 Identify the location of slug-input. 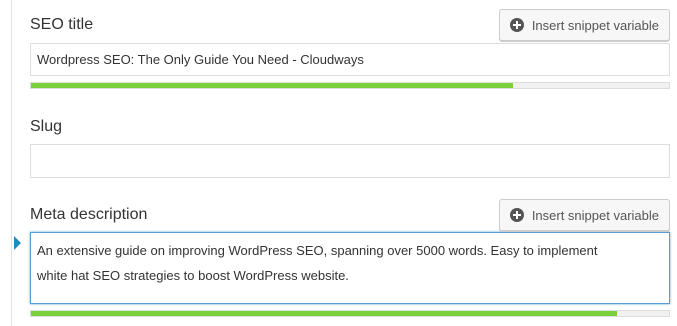
(350, 161).